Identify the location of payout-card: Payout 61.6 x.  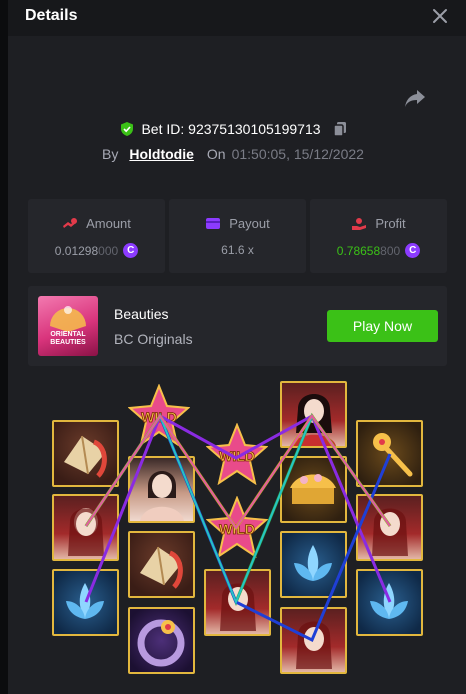
(237, 236).